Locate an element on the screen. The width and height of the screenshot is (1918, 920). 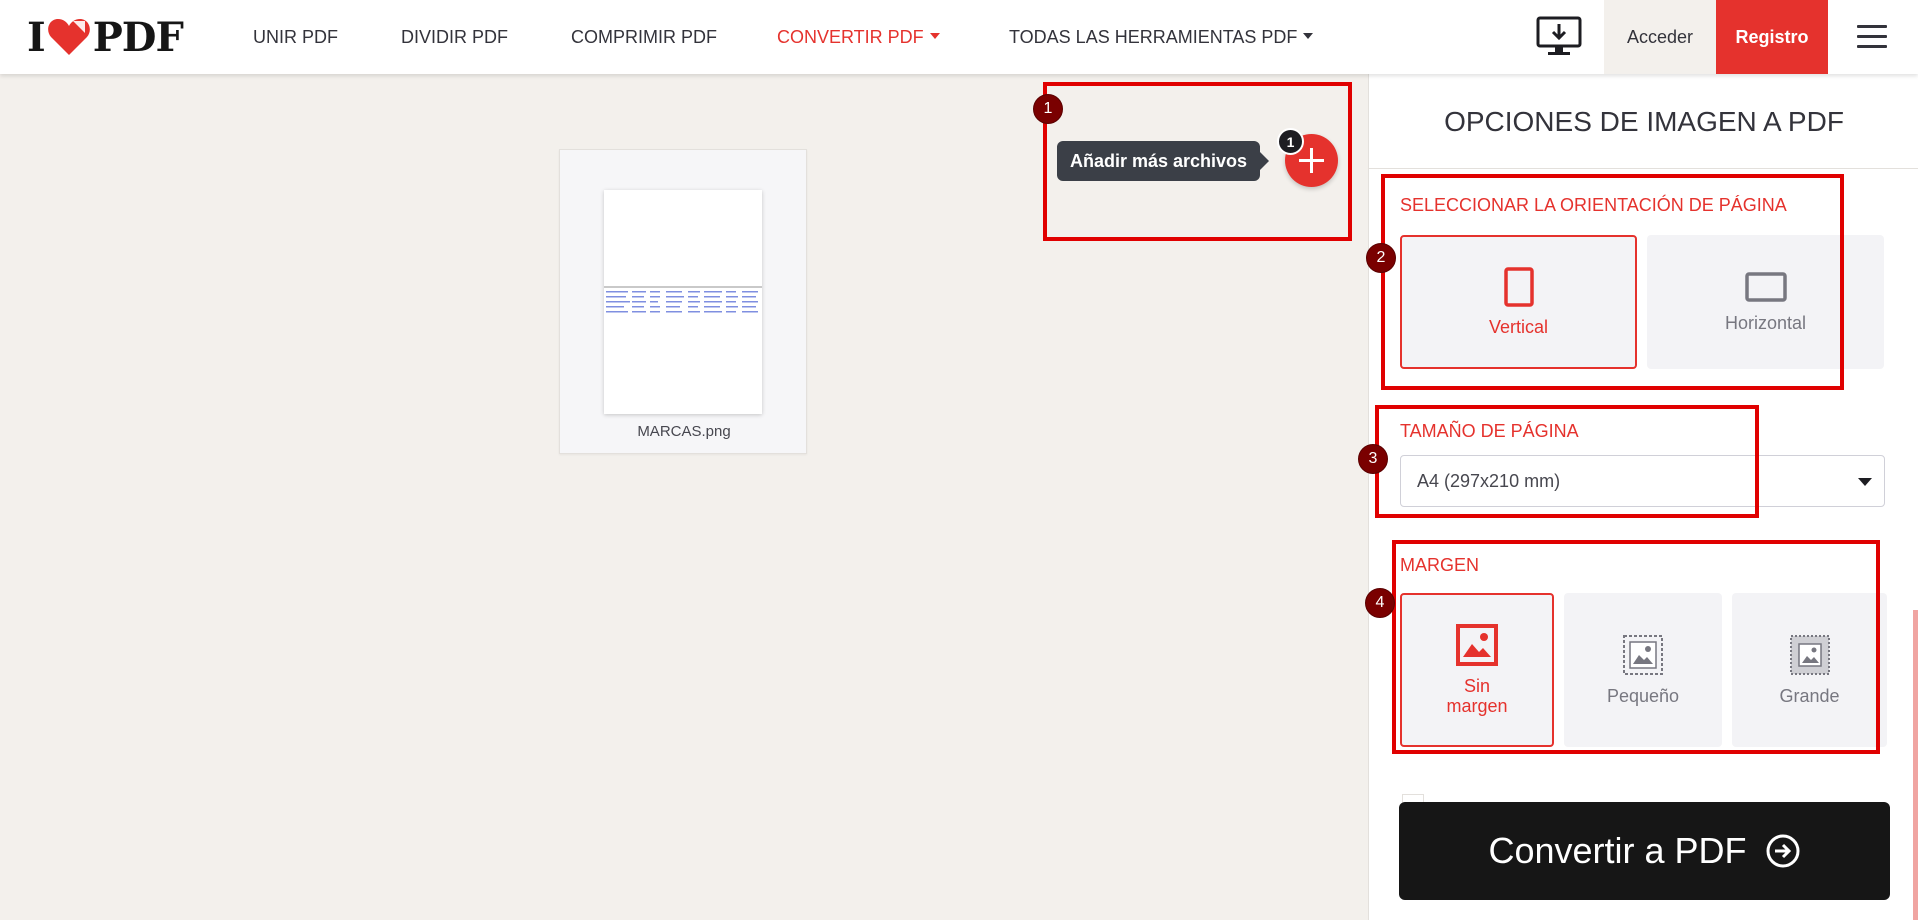
thumbnail-table-preview is located at coordinates (683, 299).